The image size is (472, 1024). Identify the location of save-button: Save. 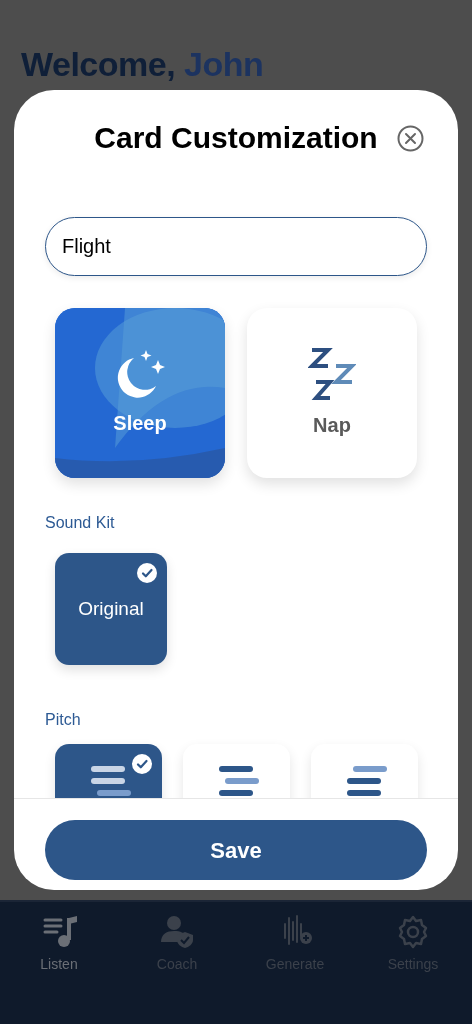
(236, 850).